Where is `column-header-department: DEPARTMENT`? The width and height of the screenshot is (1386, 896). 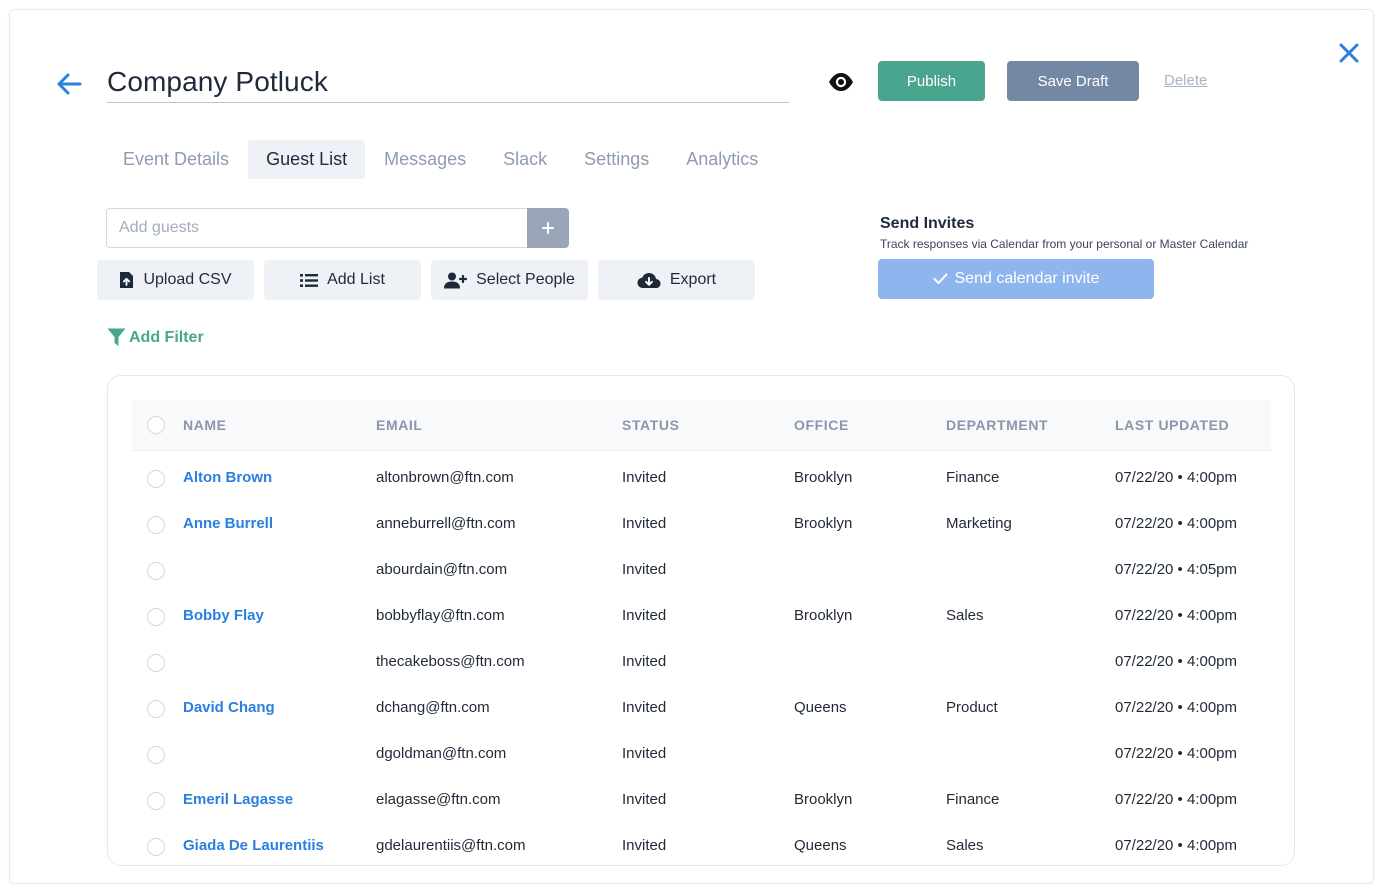 column-header-department: DEPARTMENT is located at coordinates (997, 425).